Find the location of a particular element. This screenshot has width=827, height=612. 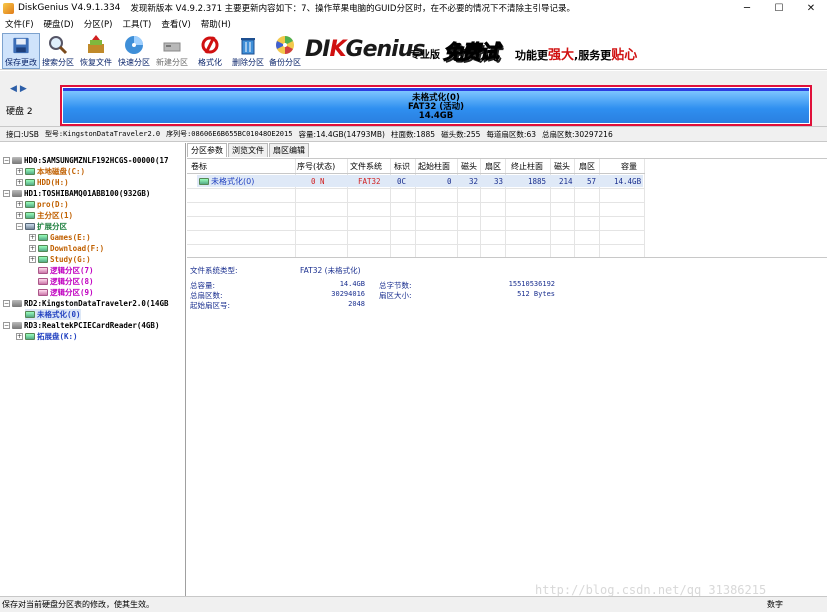

app-icon is located at coordinates (8, 8).